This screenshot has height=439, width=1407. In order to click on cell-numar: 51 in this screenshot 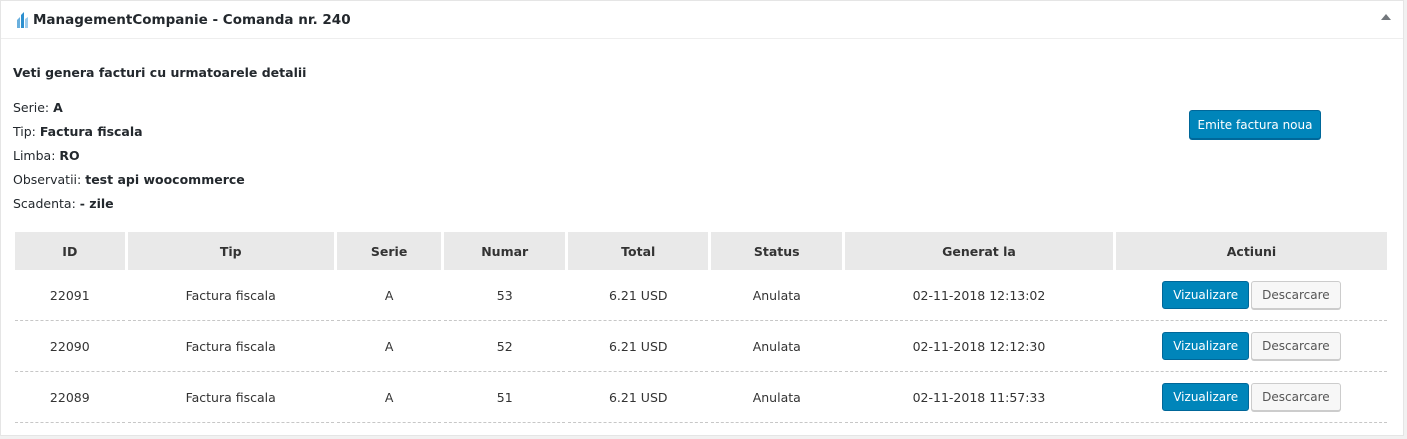, I will do `click(505, 397)`.